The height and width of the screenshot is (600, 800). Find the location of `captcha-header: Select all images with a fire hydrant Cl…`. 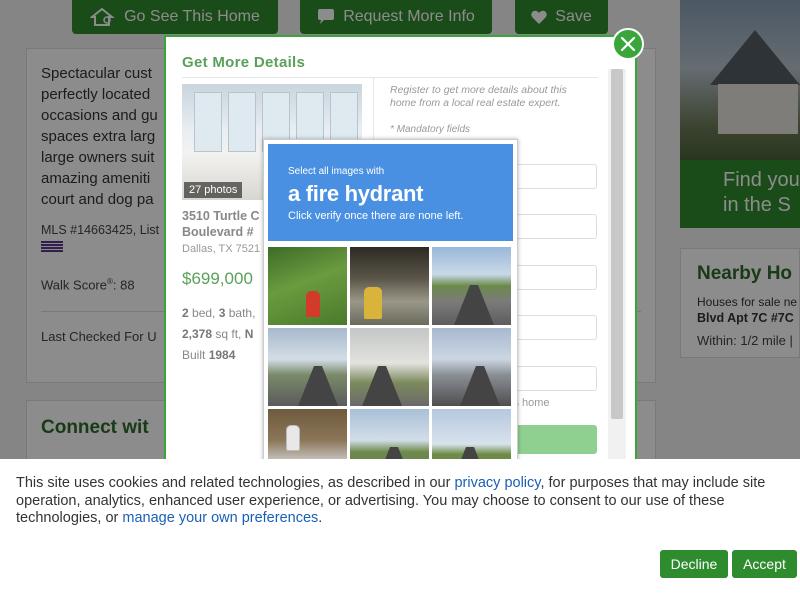

captcha-header: Select all images with a fire hydrant Cl… is located at coordinates (390, 192).